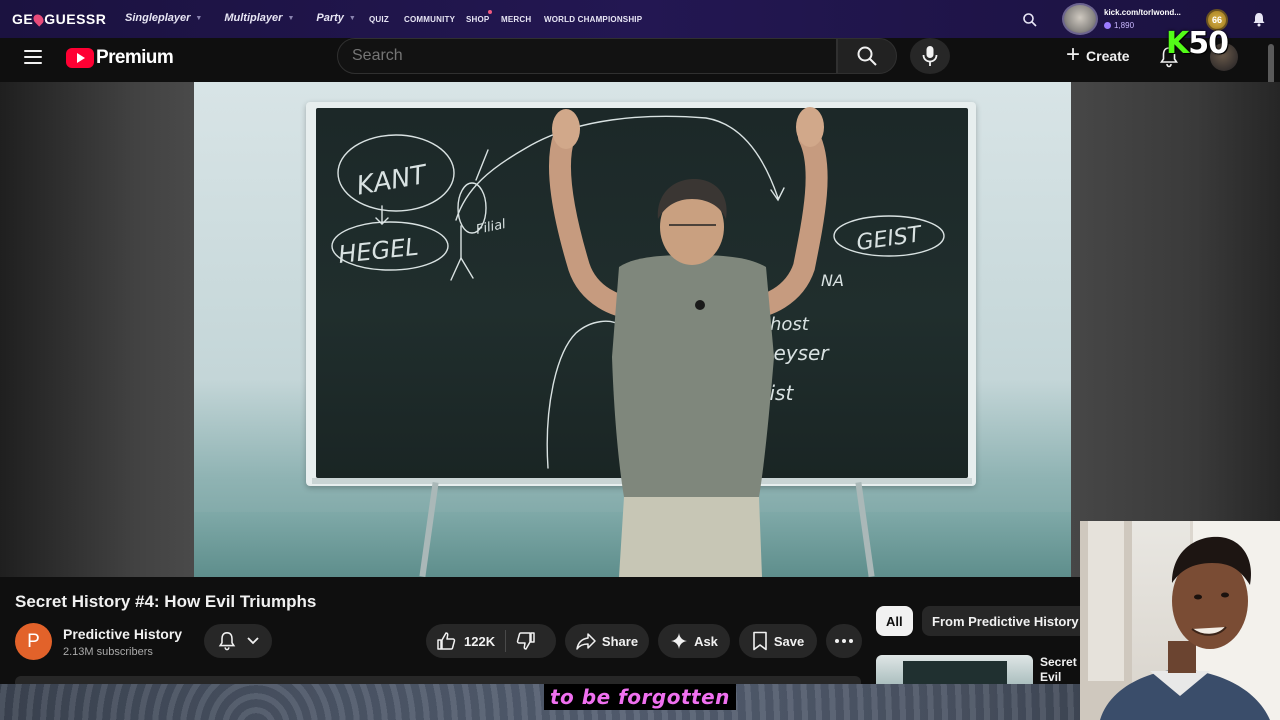 The image size is (1280, 720). I want to click on search-box, so click(587, 56).